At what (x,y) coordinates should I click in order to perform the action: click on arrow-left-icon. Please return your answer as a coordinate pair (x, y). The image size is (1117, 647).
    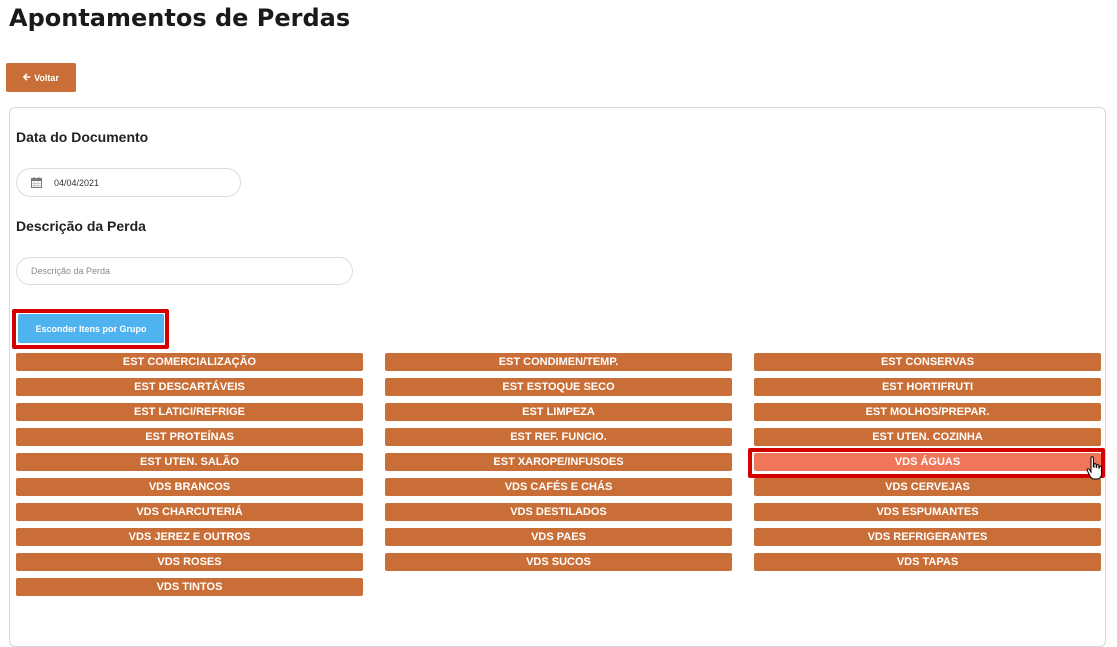
    Looking at the image, I should click on (26, 77).